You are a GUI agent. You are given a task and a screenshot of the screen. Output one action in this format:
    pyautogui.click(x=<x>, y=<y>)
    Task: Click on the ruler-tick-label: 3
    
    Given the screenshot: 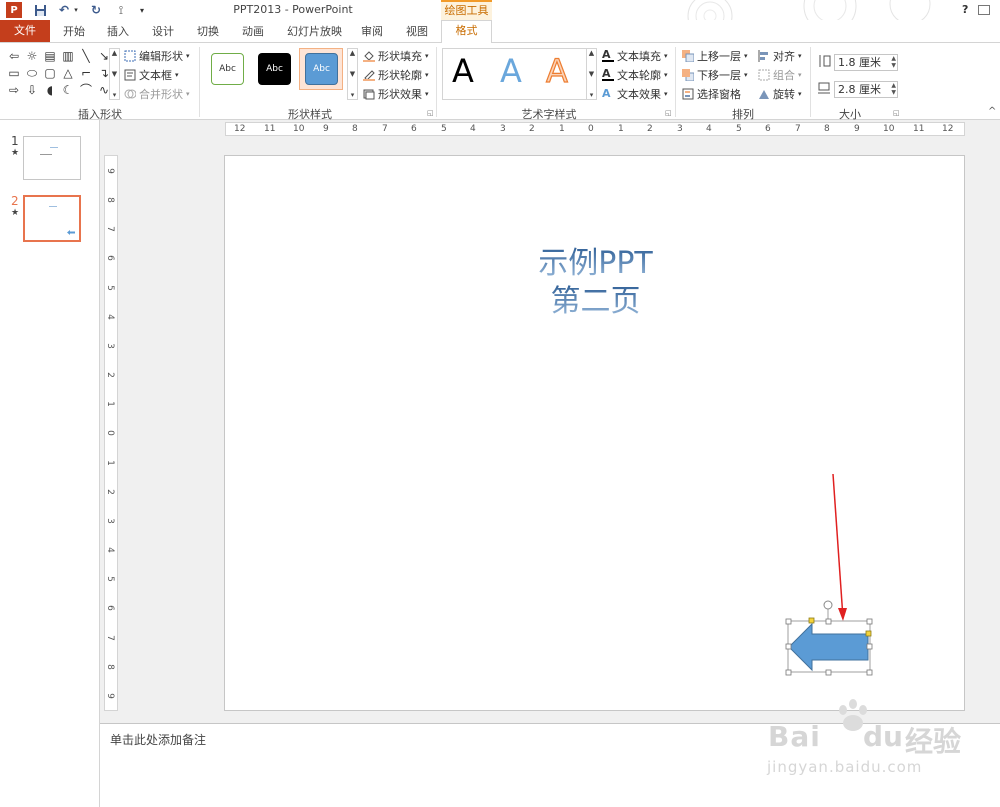 What is the action you would take?
    pyautogui.click(x=109, y=521)
    